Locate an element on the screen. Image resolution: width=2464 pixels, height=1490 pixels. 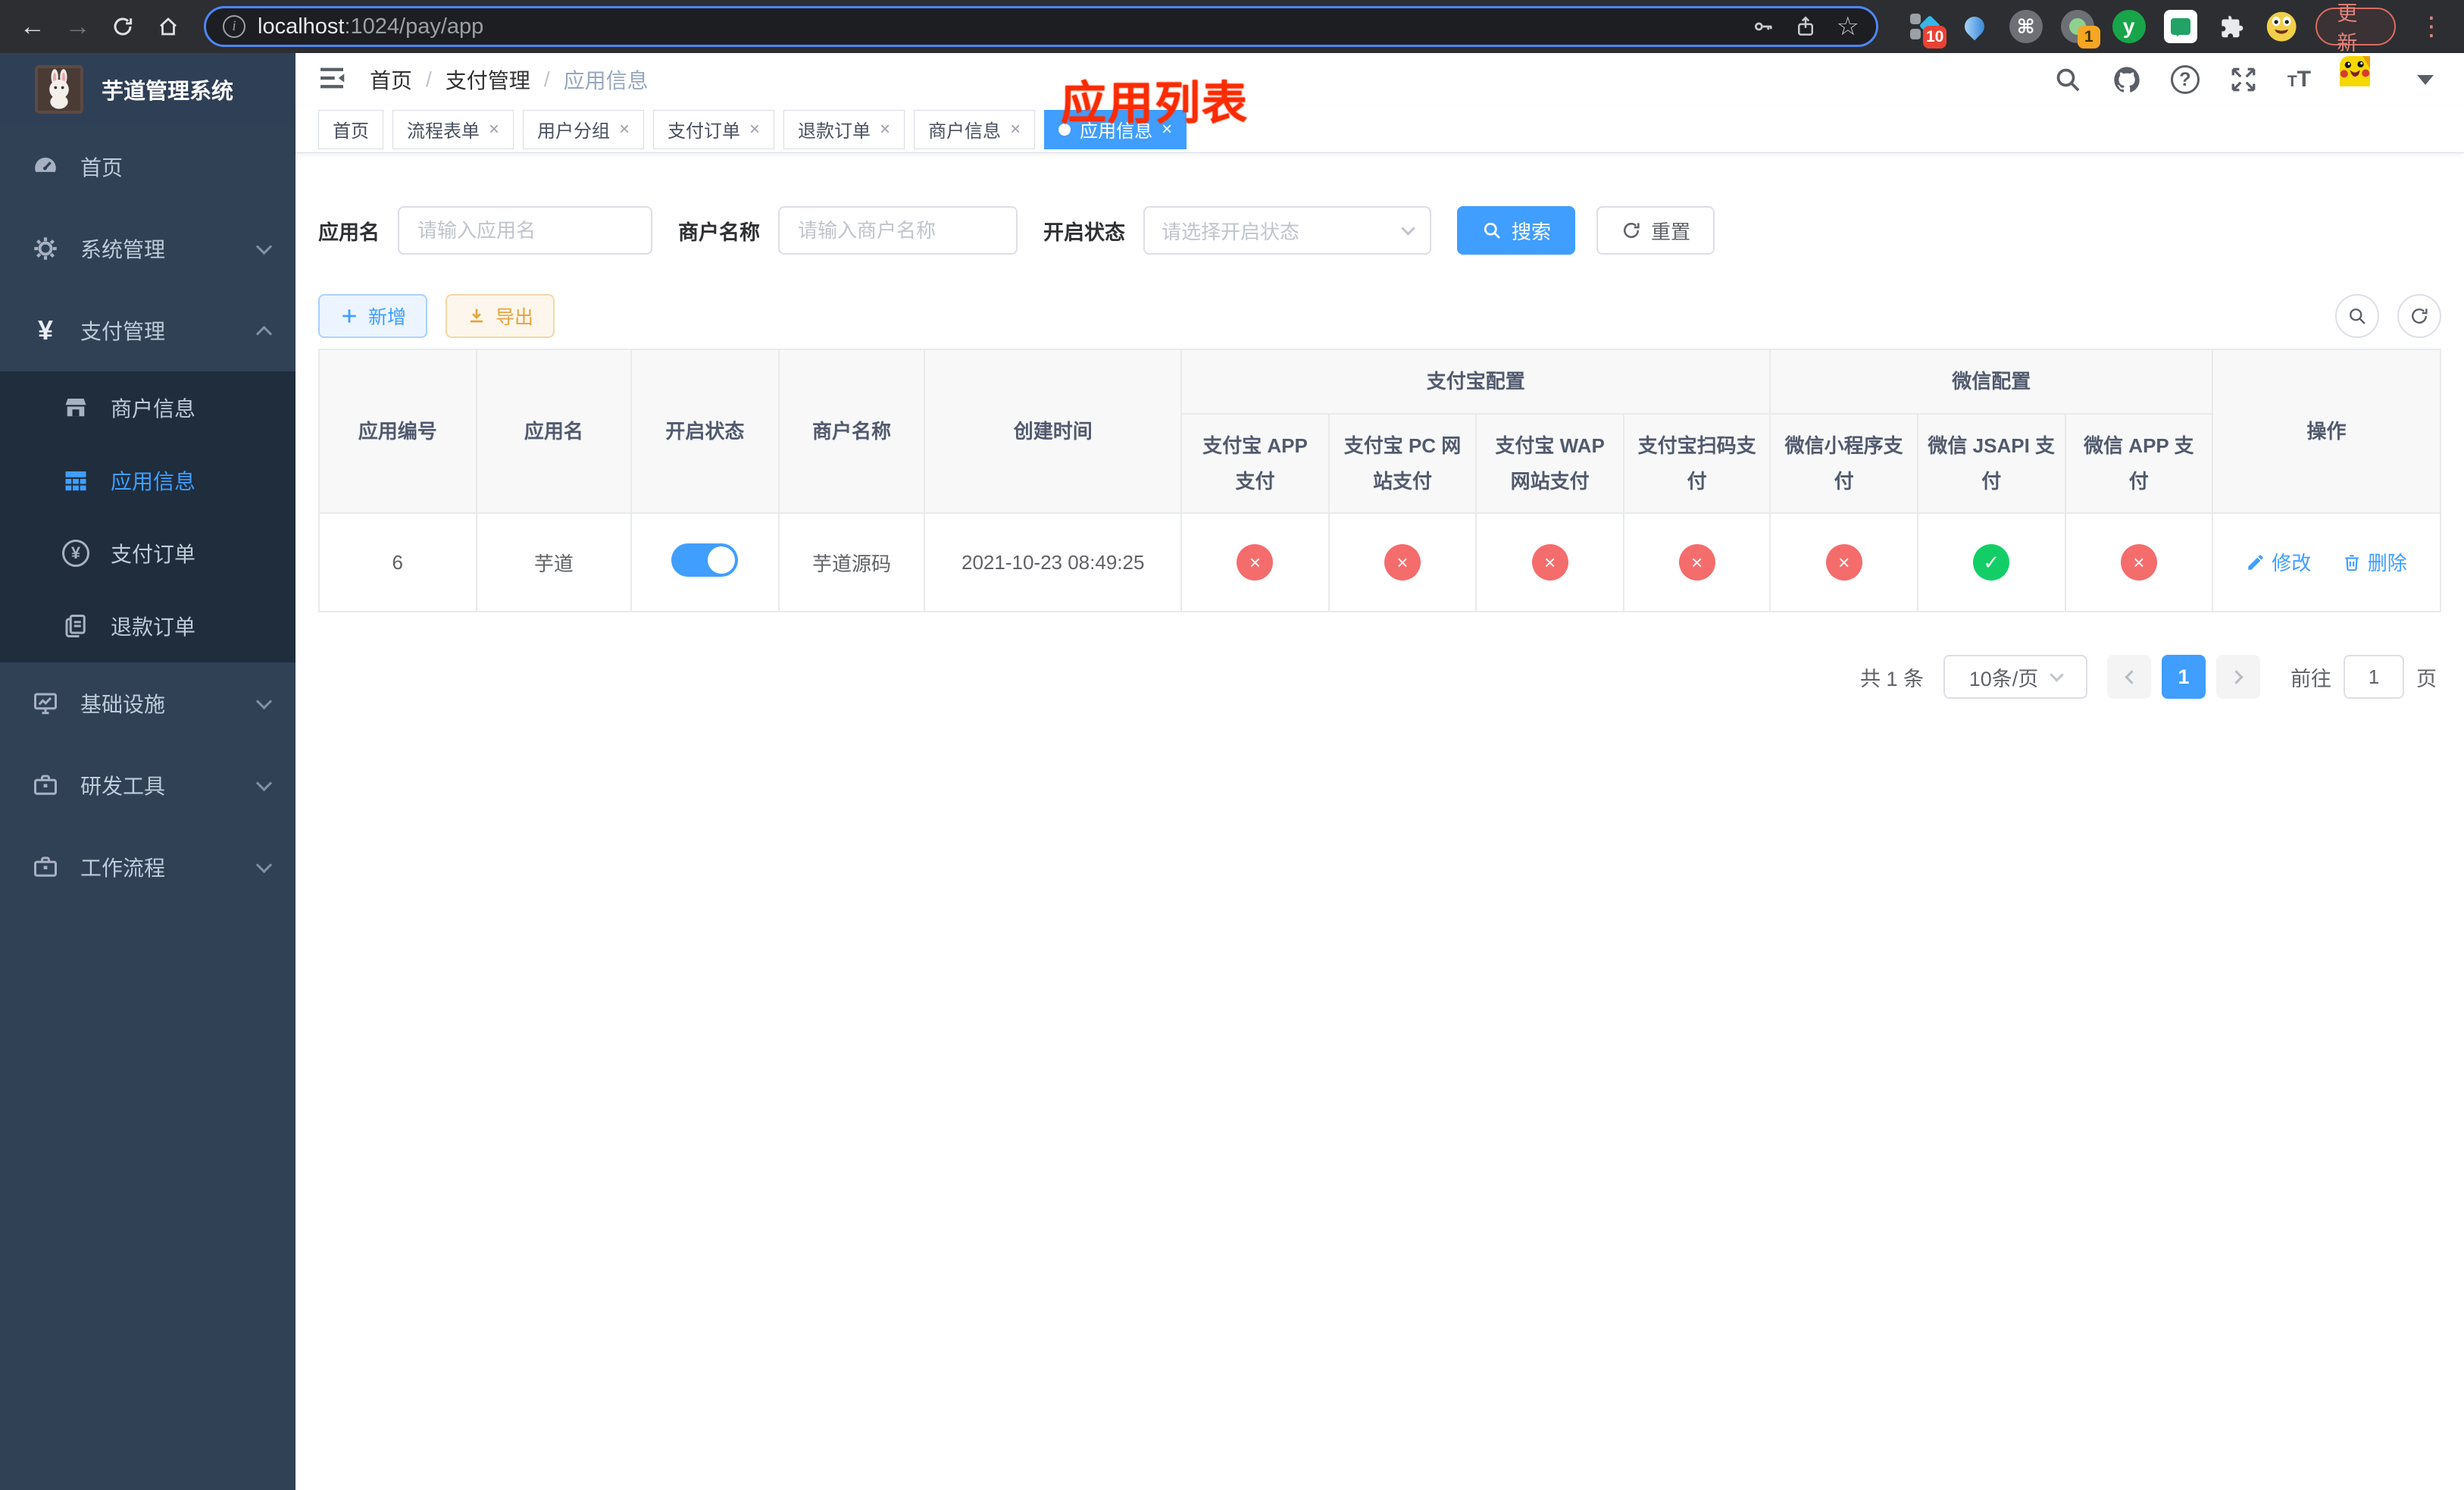
tab-user-group: 用户分组 × is located at coordinates (584, 129).